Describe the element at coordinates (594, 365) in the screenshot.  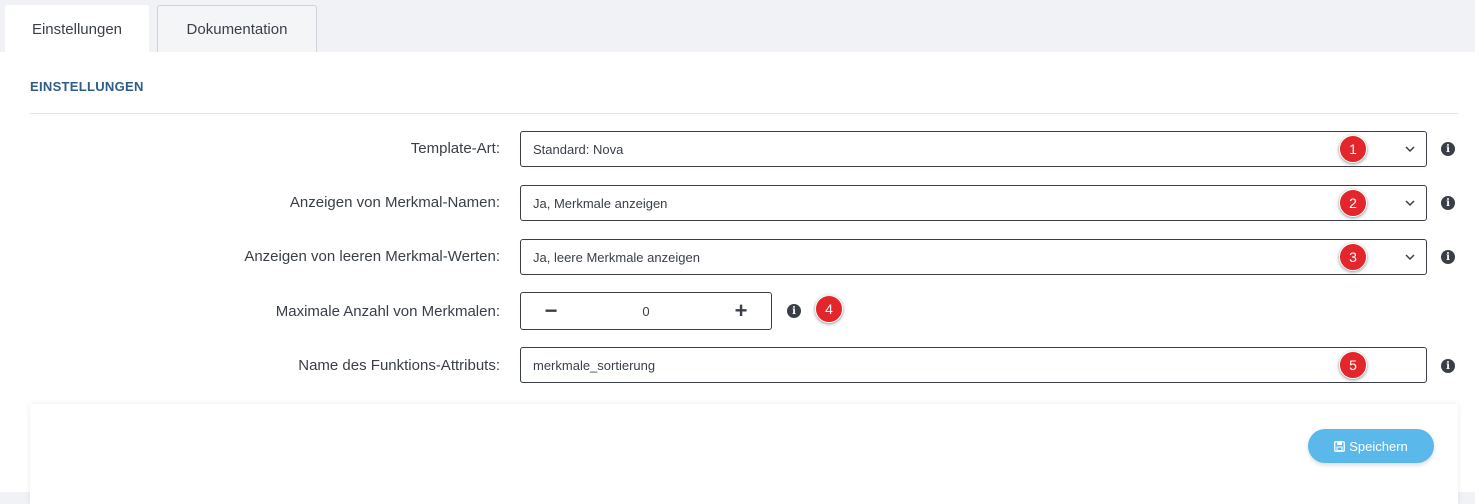
I see `funktions-attribut-value: merkmale_sortierung` at that location.